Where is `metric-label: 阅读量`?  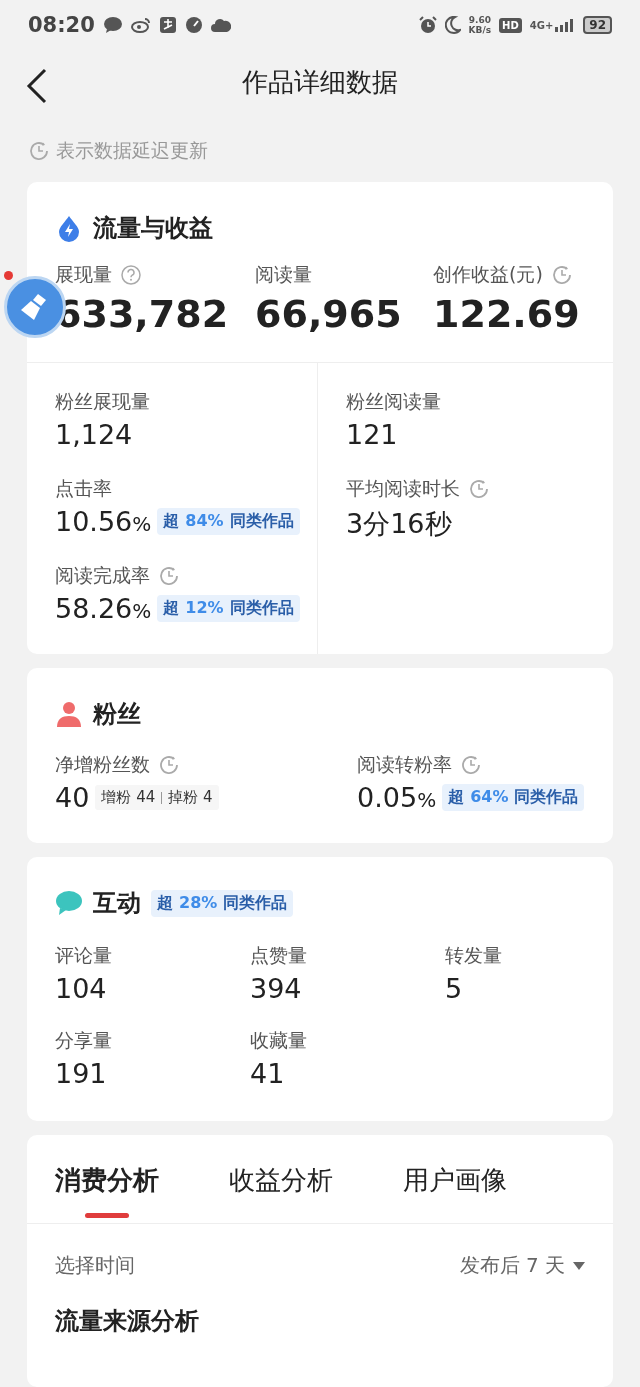 metric-label: 阅读量 is located at coordinates (283, 274).